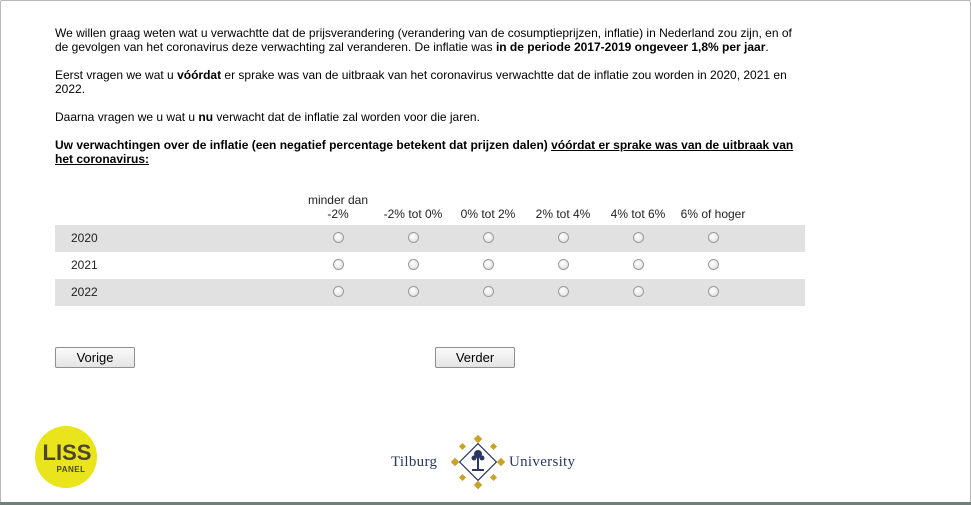  What do you see at coordinates (563, 237) in the screenshot?
I see `radio-2020-col4` at bounding box center [563, 237].